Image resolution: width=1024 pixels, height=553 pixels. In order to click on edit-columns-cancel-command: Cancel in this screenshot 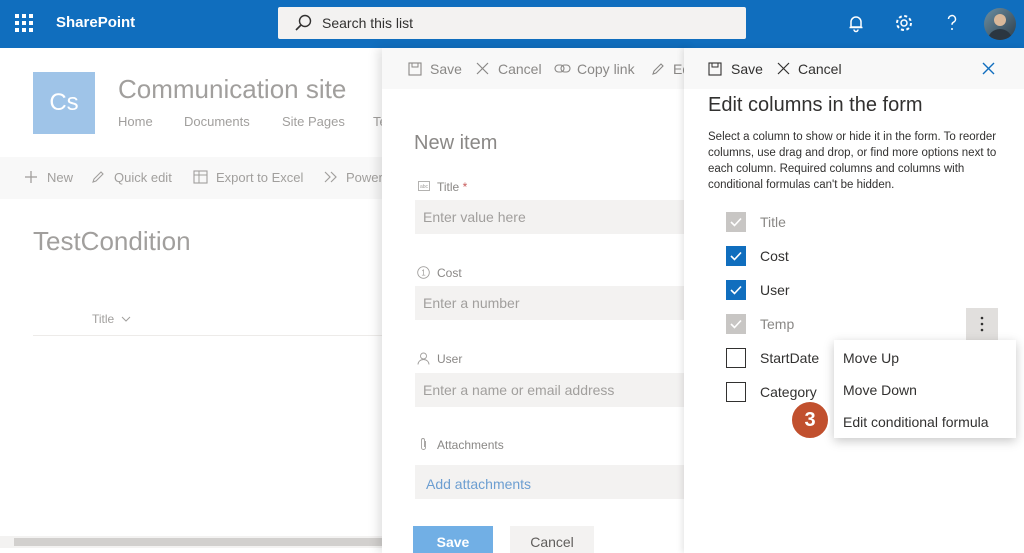, I will do `click(820, 69)`.